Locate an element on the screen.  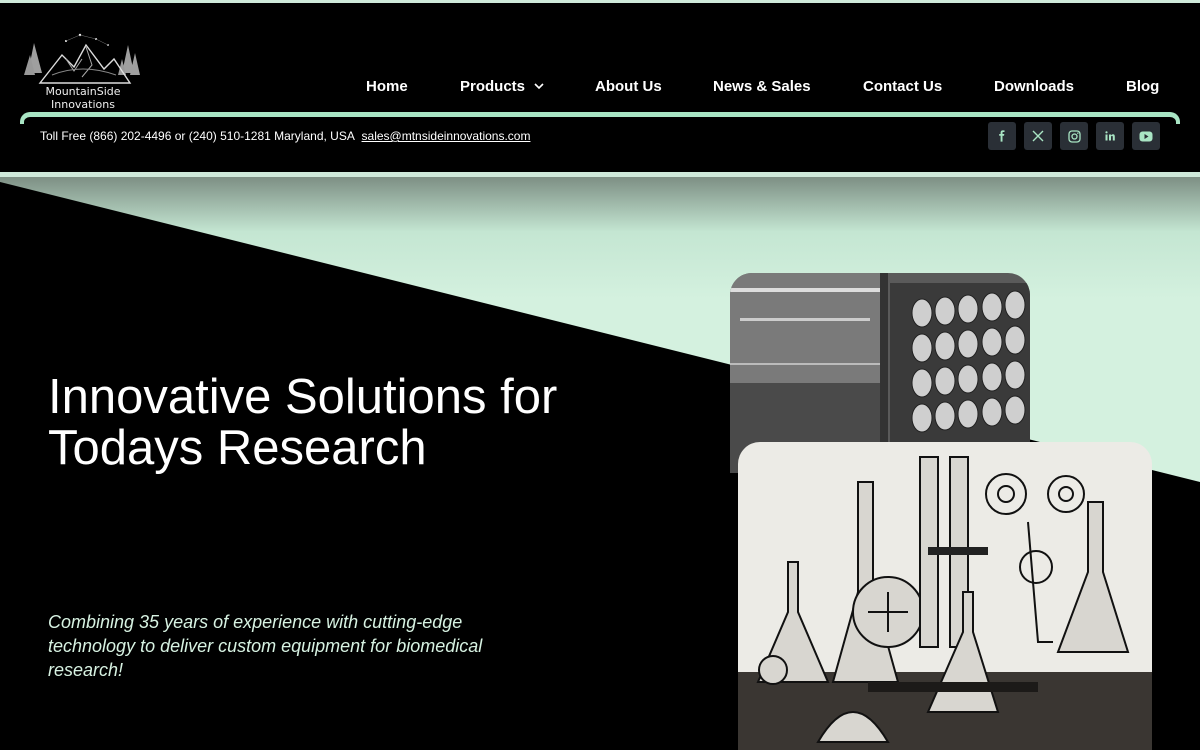
linkedin-icon is located at coordinates (1110, 136).